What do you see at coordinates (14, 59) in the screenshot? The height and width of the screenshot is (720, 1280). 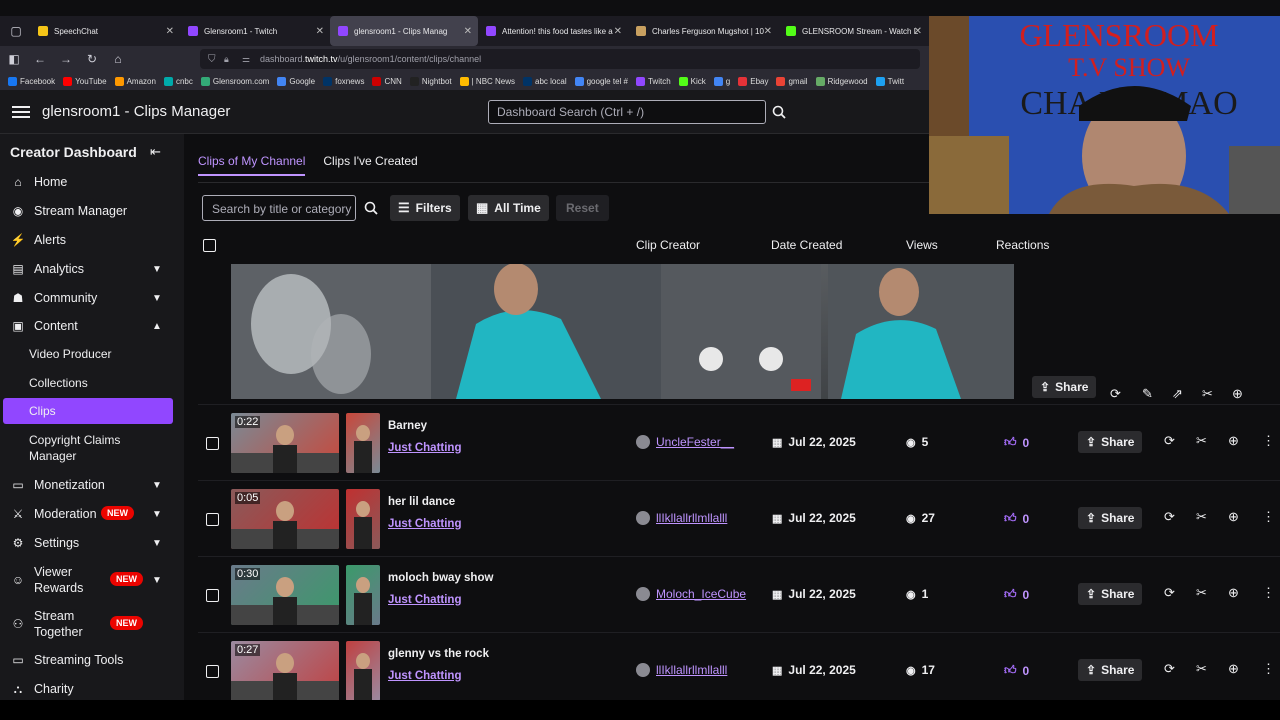 I see `sidebar-toggle-icon: ◧` at bounding box center [14, 59].